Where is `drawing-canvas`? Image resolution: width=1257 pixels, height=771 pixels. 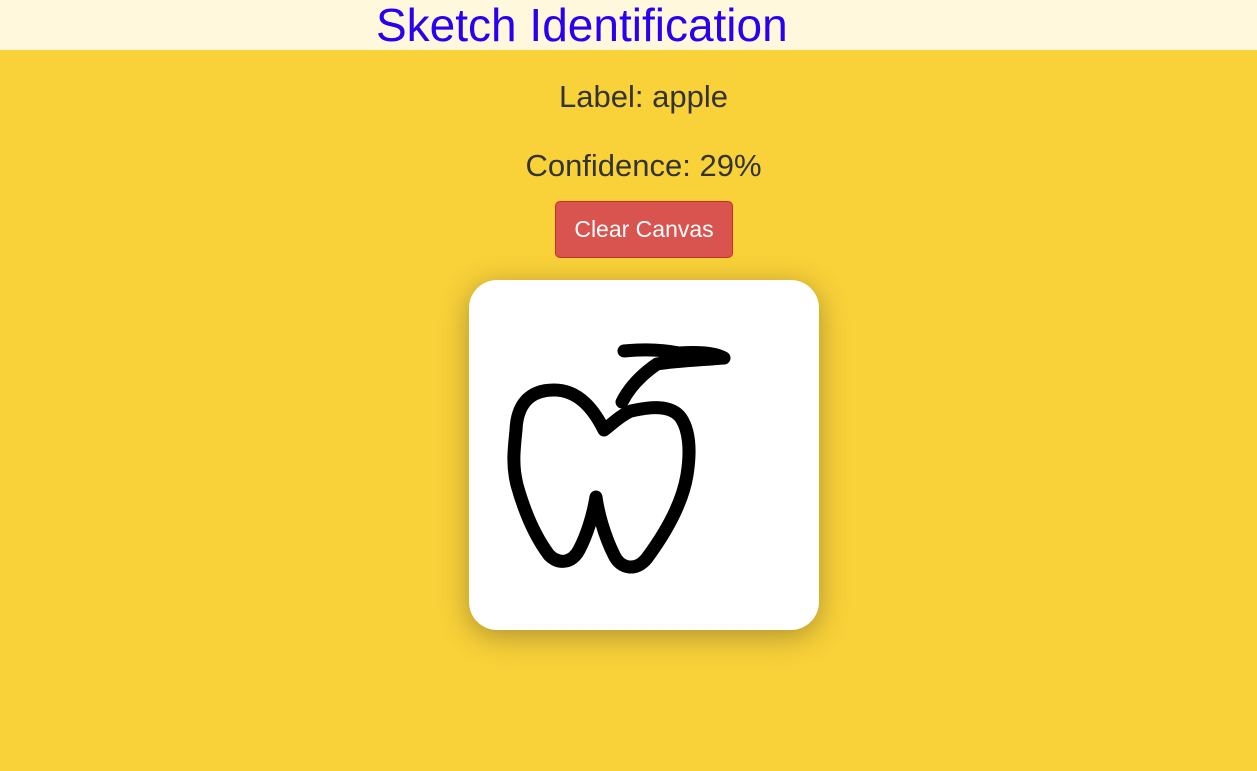 drawing-canvas is located at coordinates (644, 455).